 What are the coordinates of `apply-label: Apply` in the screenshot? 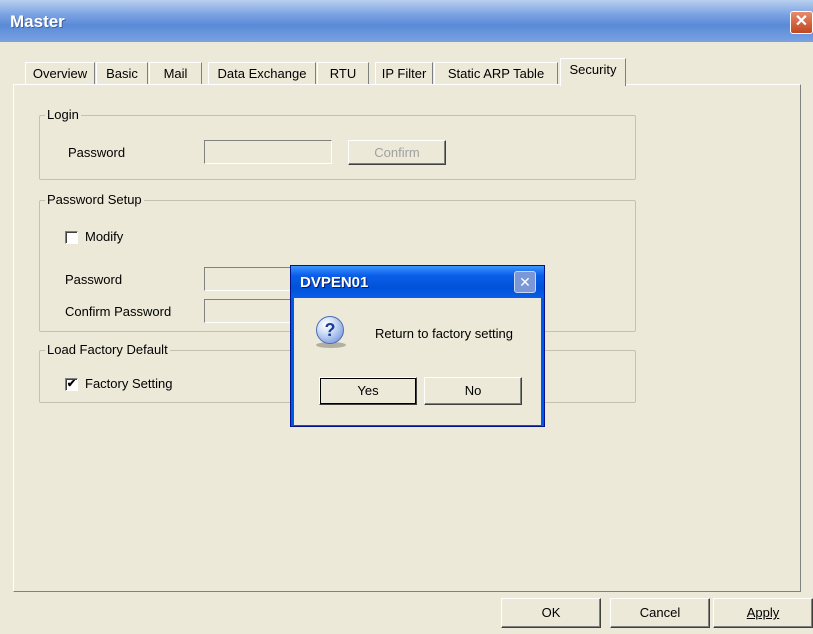 It's located at (763, 612).